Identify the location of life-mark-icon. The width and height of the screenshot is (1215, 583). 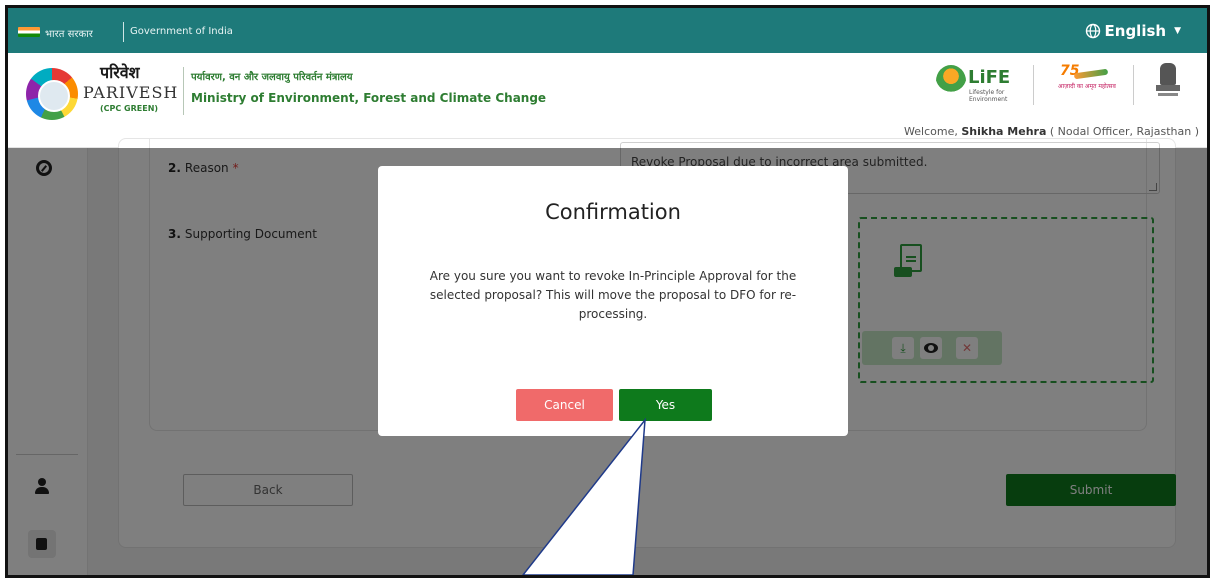
(951, 81).